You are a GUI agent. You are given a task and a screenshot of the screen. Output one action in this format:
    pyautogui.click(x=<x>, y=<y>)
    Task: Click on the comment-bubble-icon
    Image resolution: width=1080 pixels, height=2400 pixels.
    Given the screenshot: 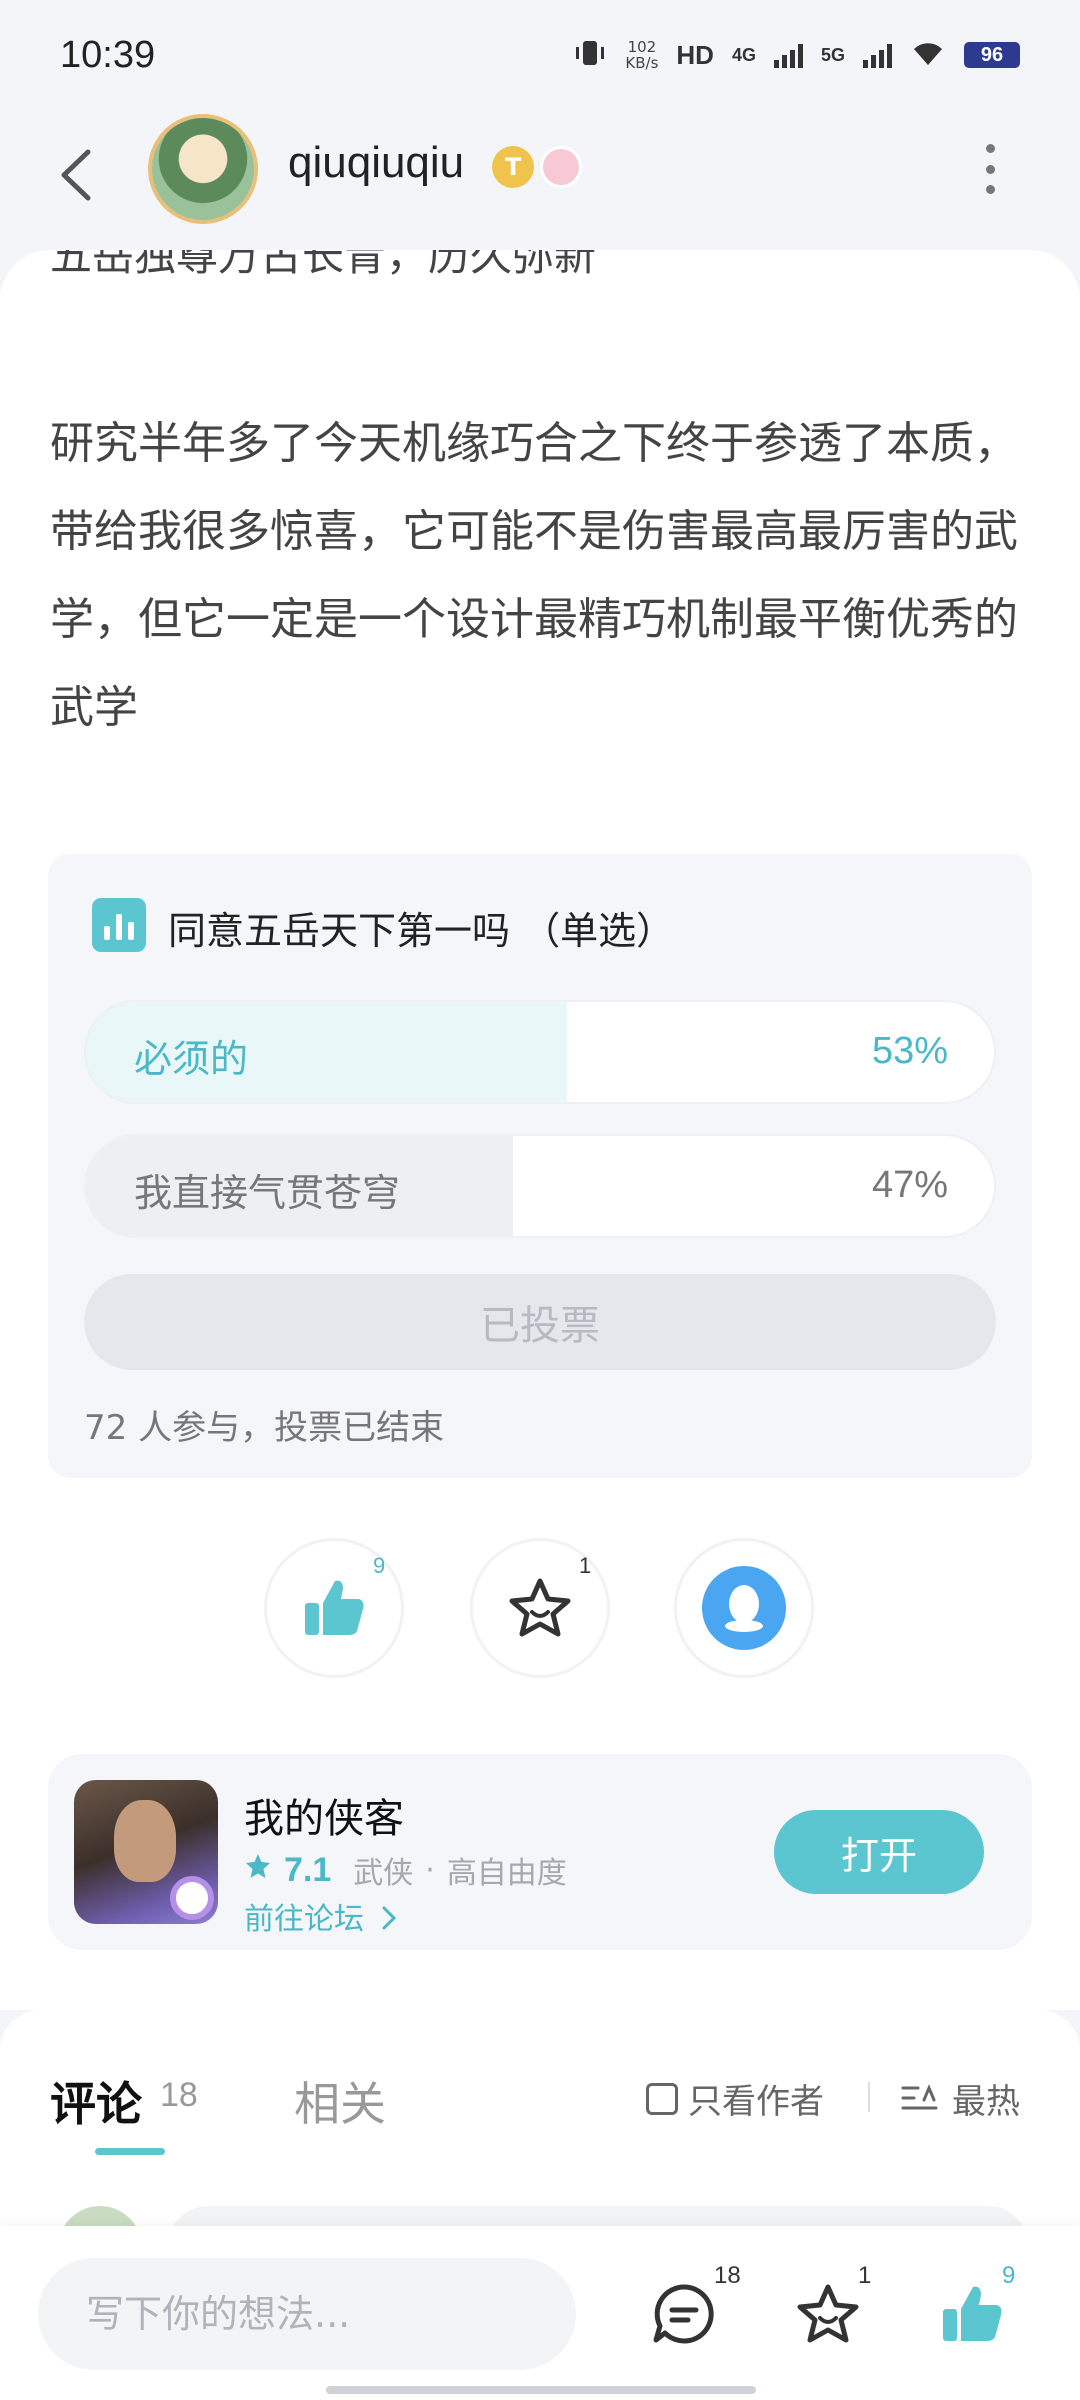 What is the action you would take?
    pyautogui.click(x=683, y=2314)
    